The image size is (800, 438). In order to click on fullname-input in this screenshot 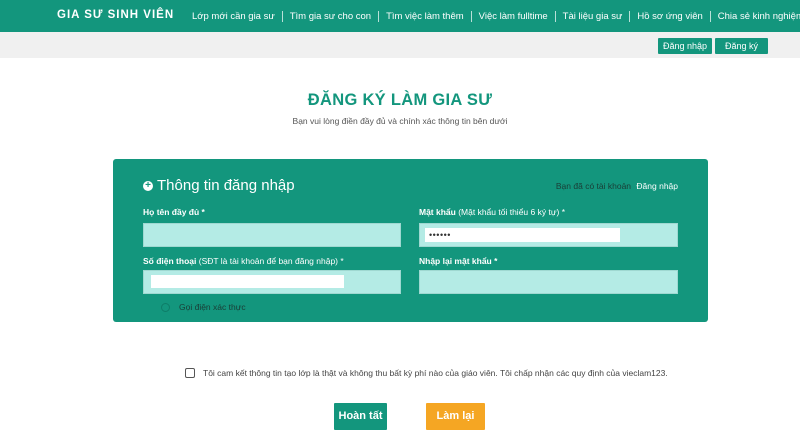, I will do `click(272, 235)`.